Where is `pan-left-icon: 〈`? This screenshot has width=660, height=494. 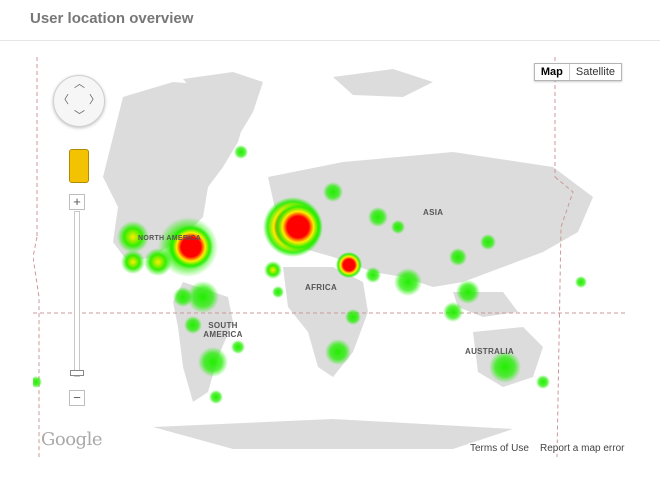 pan-left-icon: 〈 is located at coordinates (63, 100).